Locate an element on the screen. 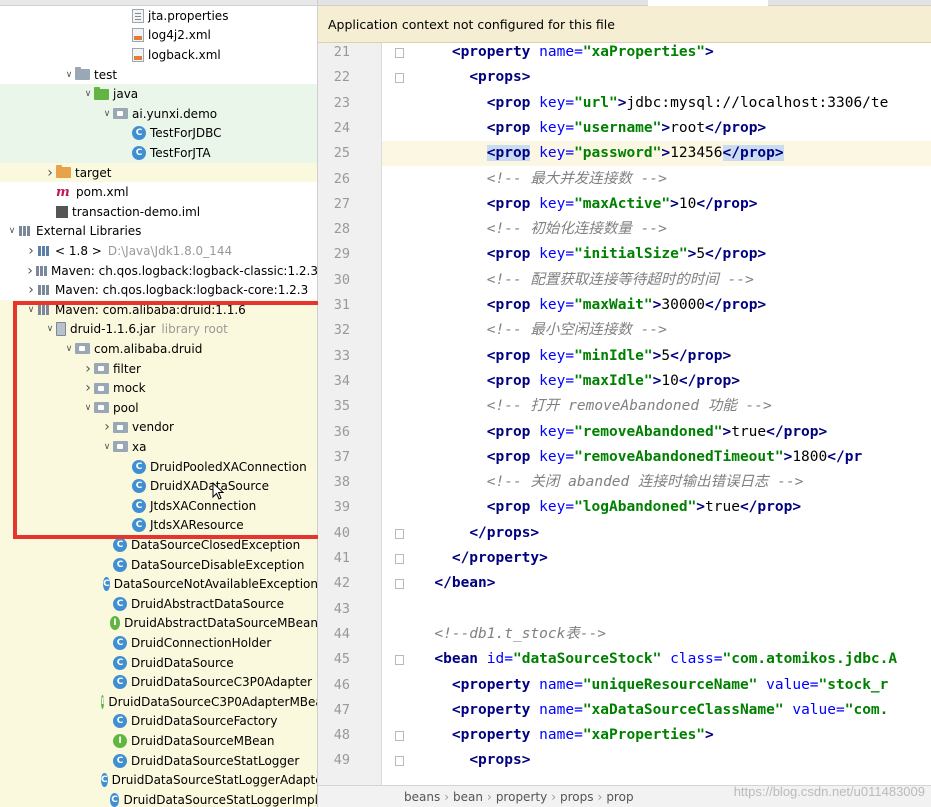 The height and width of the screenshot is (807, 931). tree-item: ∨ pool is located at coordinates (158, 408).